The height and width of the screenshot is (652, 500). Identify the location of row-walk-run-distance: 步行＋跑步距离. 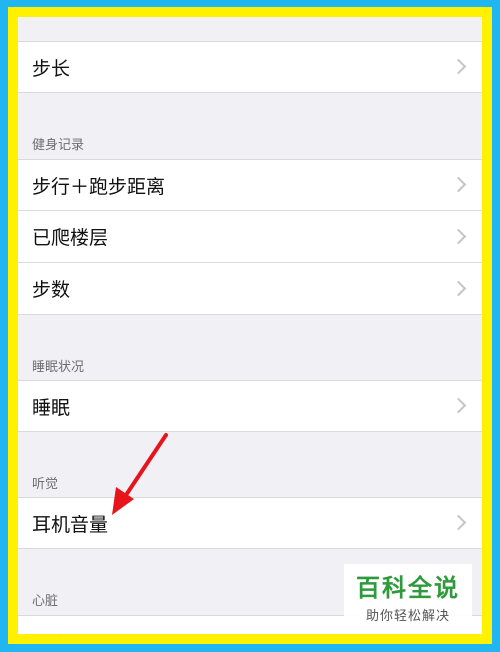
(250, 185).